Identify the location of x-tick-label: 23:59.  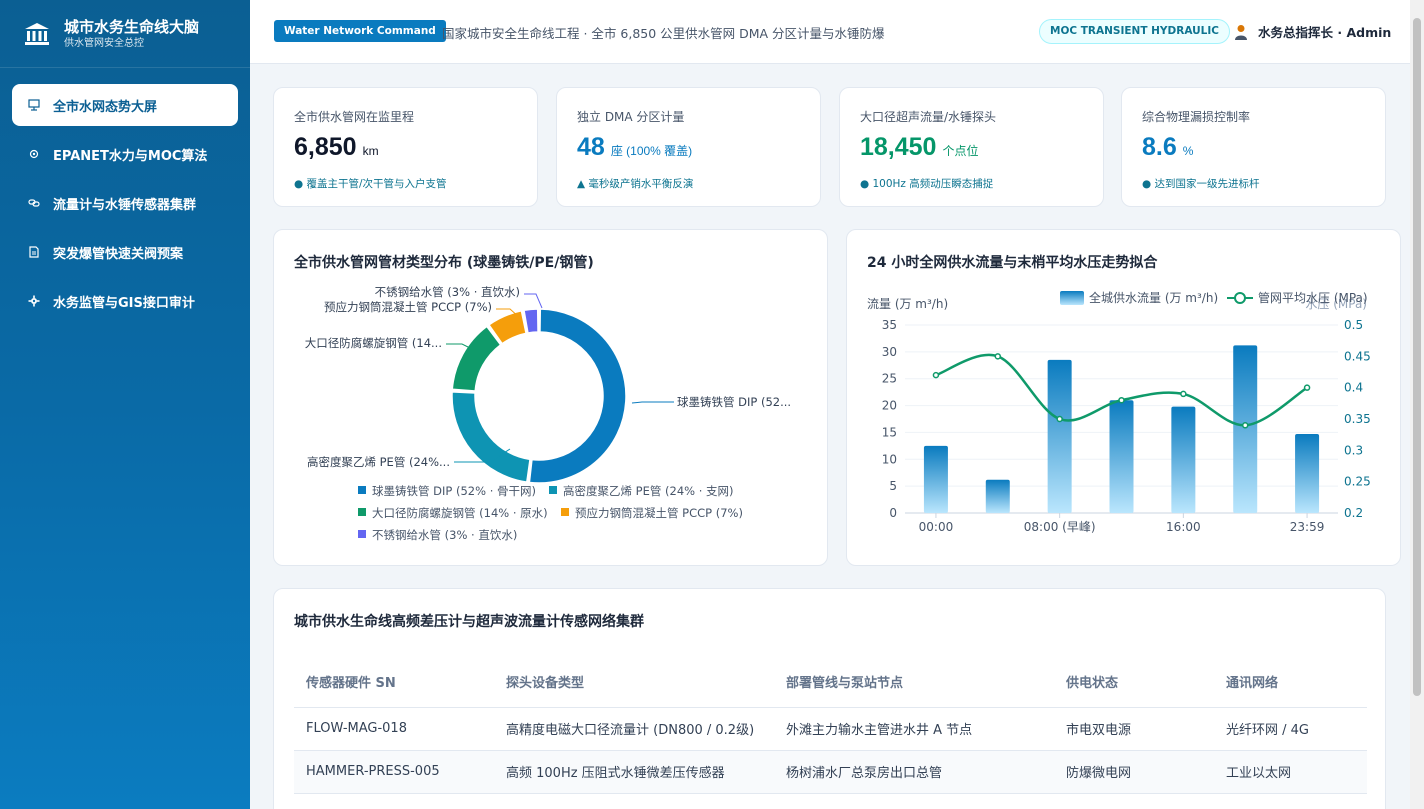
(1307, 527).